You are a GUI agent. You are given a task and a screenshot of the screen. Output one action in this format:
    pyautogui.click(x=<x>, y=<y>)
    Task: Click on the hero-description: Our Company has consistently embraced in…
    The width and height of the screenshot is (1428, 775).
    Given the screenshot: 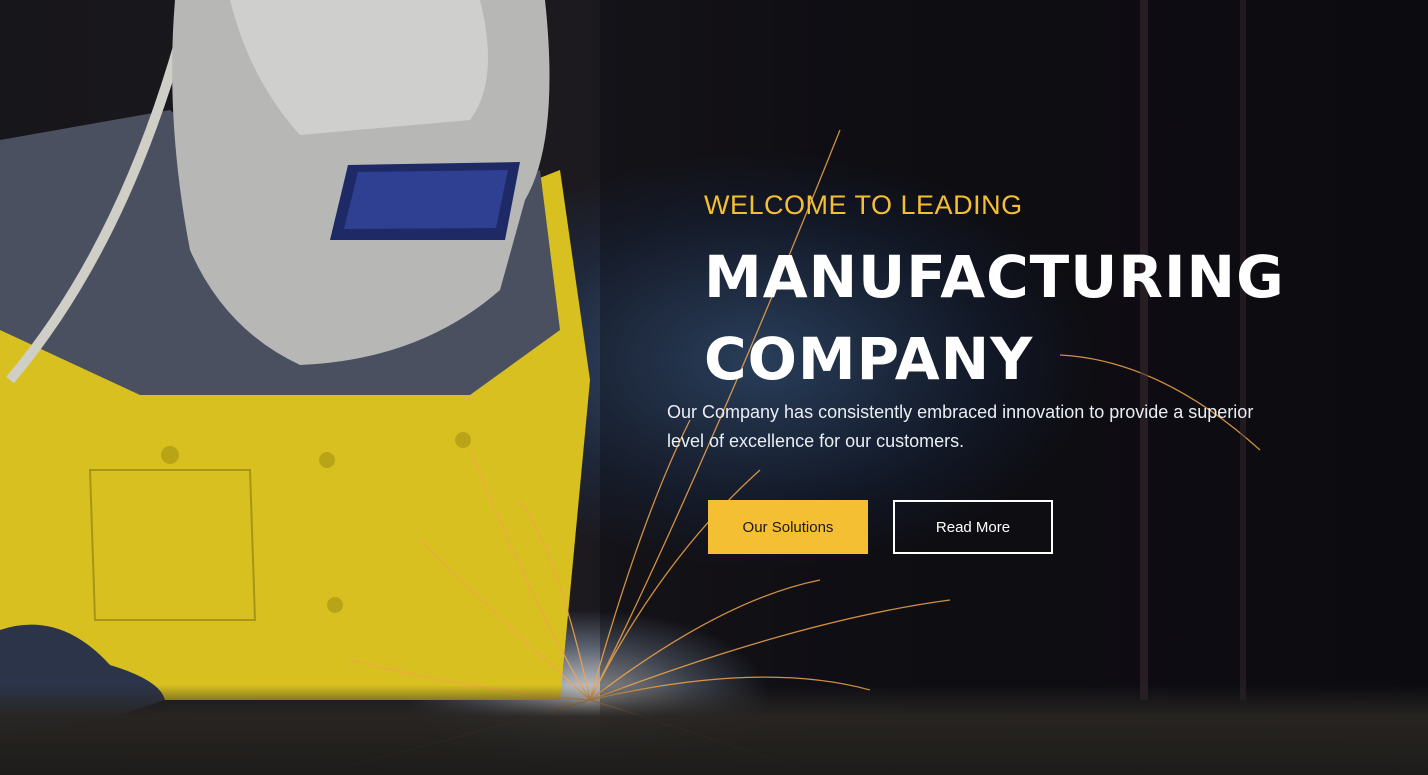 What is the action you would take?
    pyautogui.click(x=960, y=426)
    